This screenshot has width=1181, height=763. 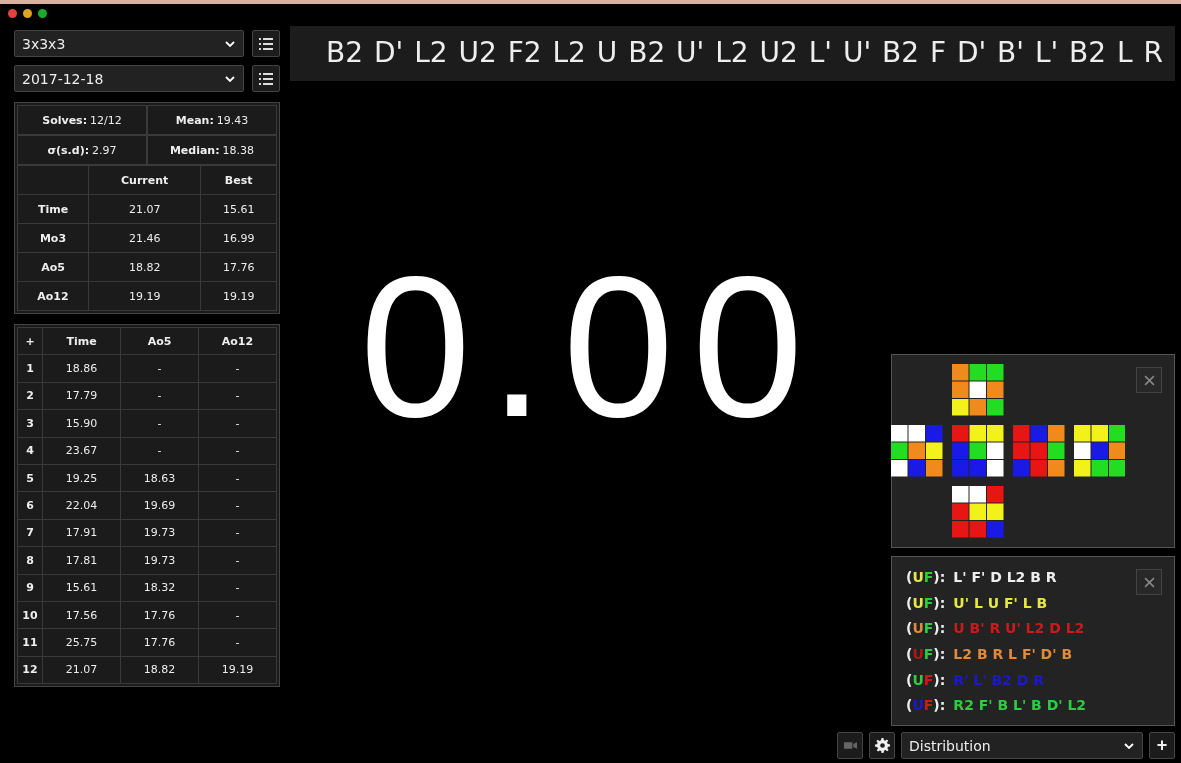 I want to click on column-header: Time, so click(x=81, y=341).